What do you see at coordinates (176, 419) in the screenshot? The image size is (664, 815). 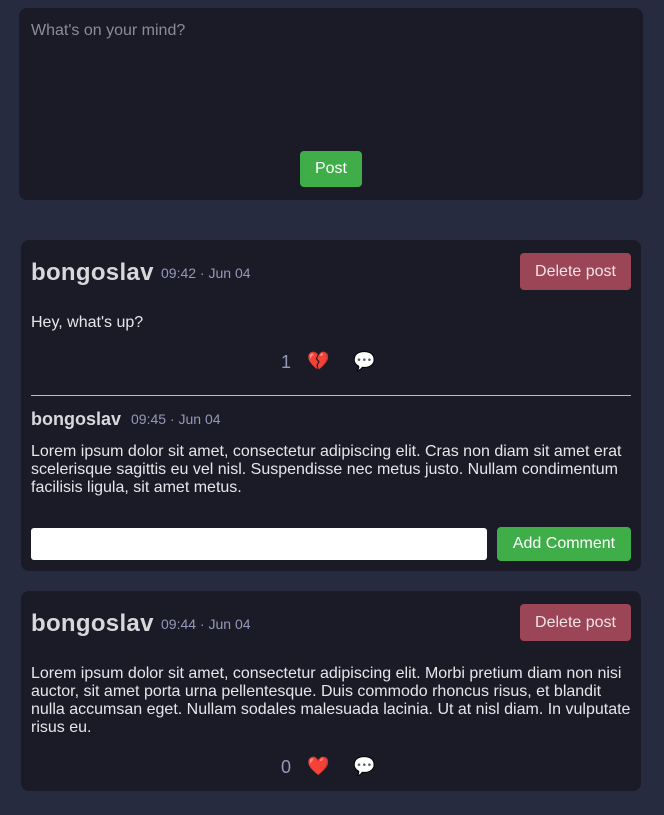 I see `comment-timestamp: 09:45 · Jun 04` at bounding box center [176, 419].